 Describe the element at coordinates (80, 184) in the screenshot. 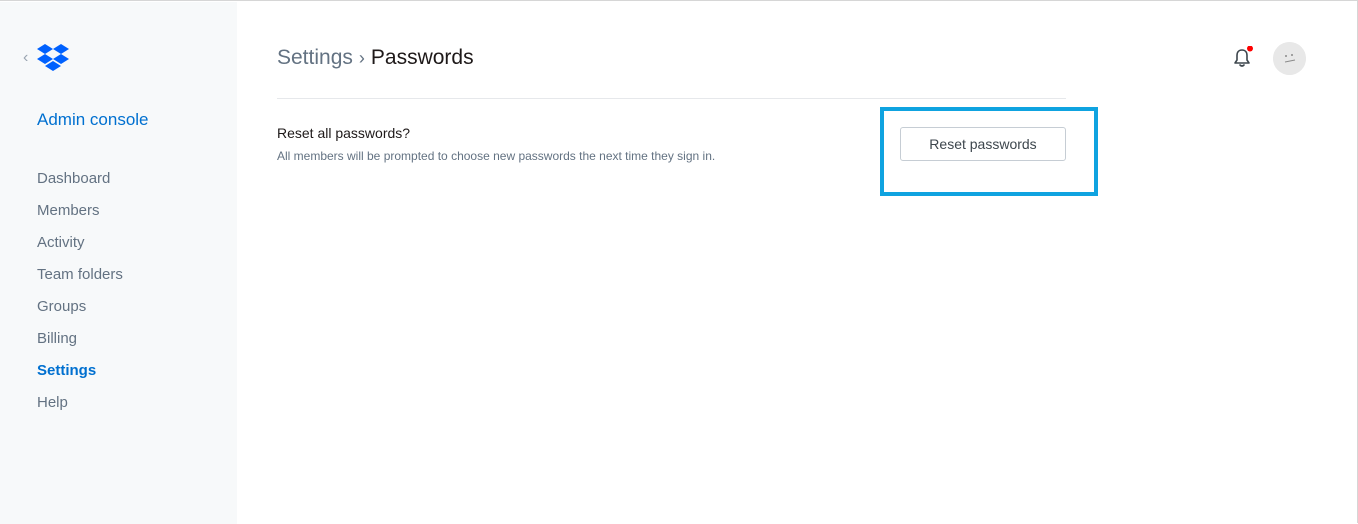

I see `sidebar-item-dashboard: Dashboard` at that location.